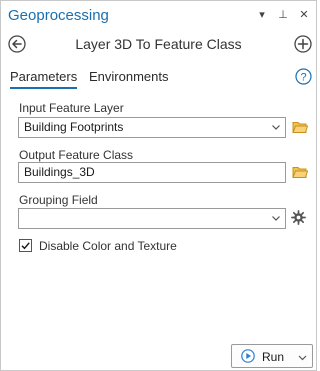 The image size is (320, 371). I want to click on disable-color-texture-label: Disable Color and Texture, so click(108, 246).